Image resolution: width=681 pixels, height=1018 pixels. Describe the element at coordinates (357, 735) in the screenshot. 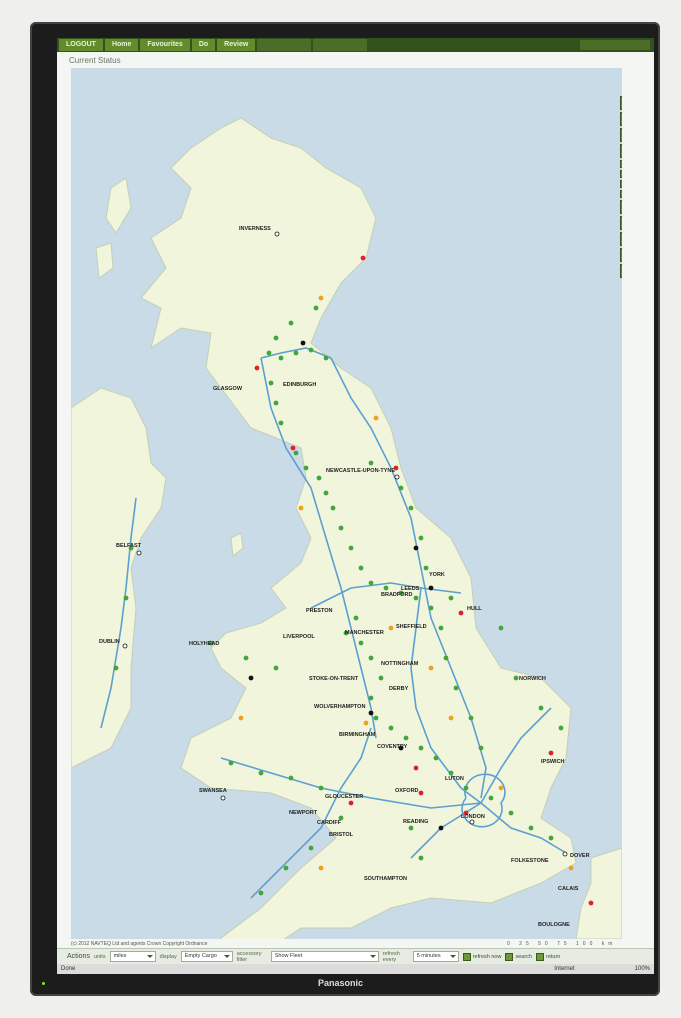

I see `city-birmingham: BIRMINGHAM` at that location.